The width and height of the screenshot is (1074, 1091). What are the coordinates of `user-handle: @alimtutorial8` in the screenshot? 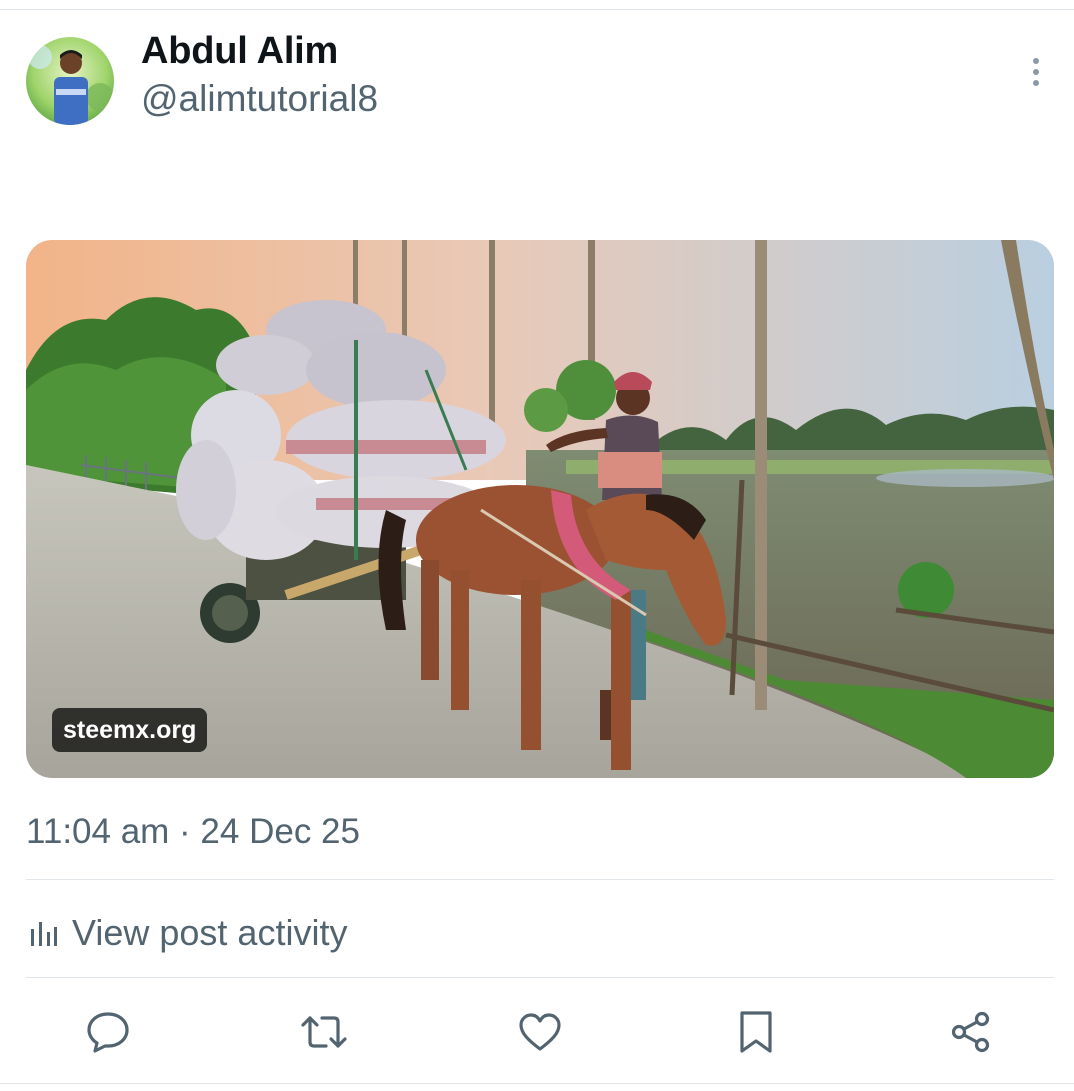 It's located at (259, 99).